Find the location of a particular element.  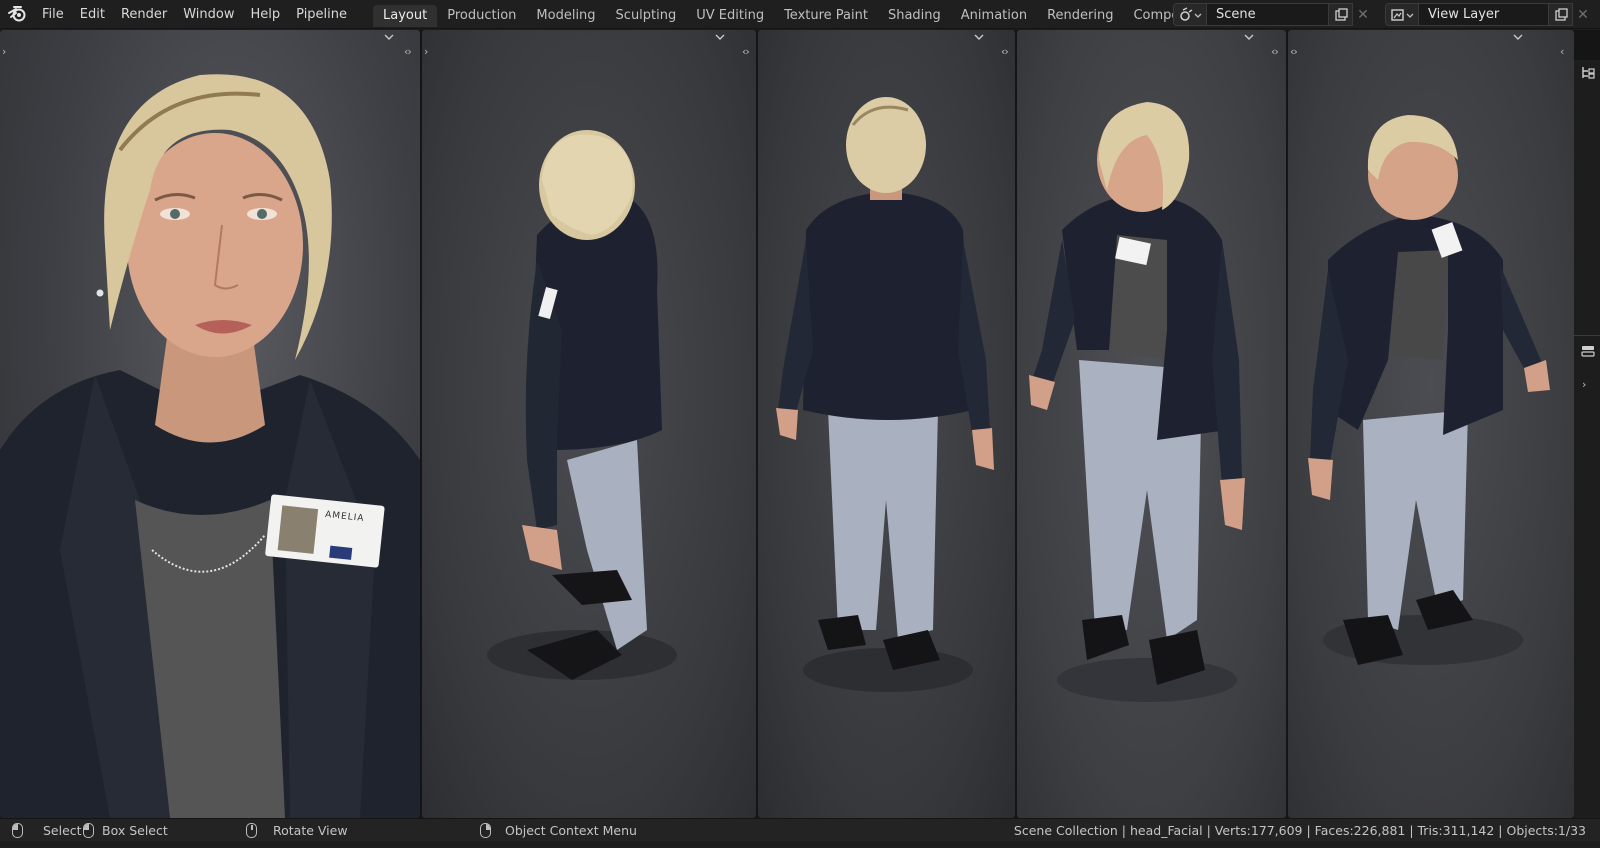

menu-render: Render is located at coordinates (144, 14).